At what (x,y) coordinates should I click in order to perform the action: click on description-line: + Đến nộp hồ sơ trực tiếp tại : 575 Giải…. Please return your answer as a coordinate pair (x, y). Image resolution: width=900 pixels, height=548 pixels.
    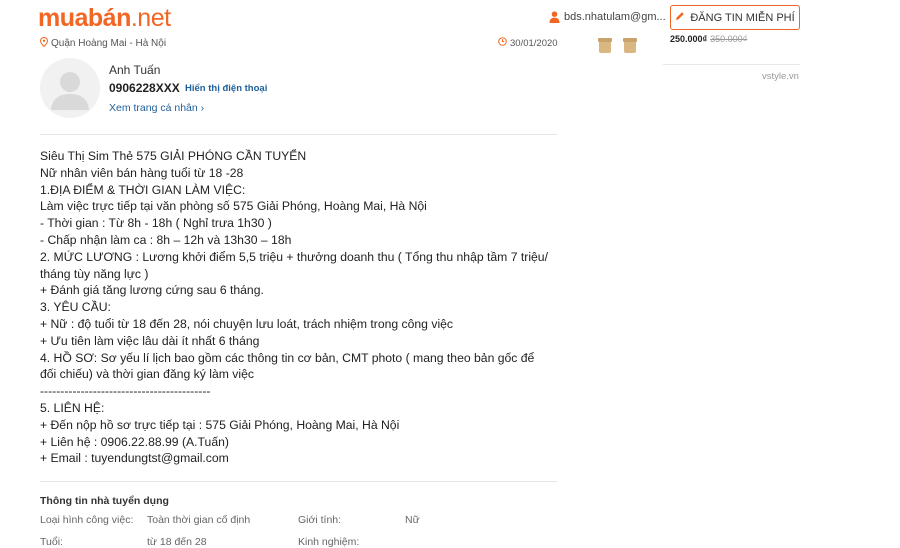
    Looking at the image, I should click on (220, 424).